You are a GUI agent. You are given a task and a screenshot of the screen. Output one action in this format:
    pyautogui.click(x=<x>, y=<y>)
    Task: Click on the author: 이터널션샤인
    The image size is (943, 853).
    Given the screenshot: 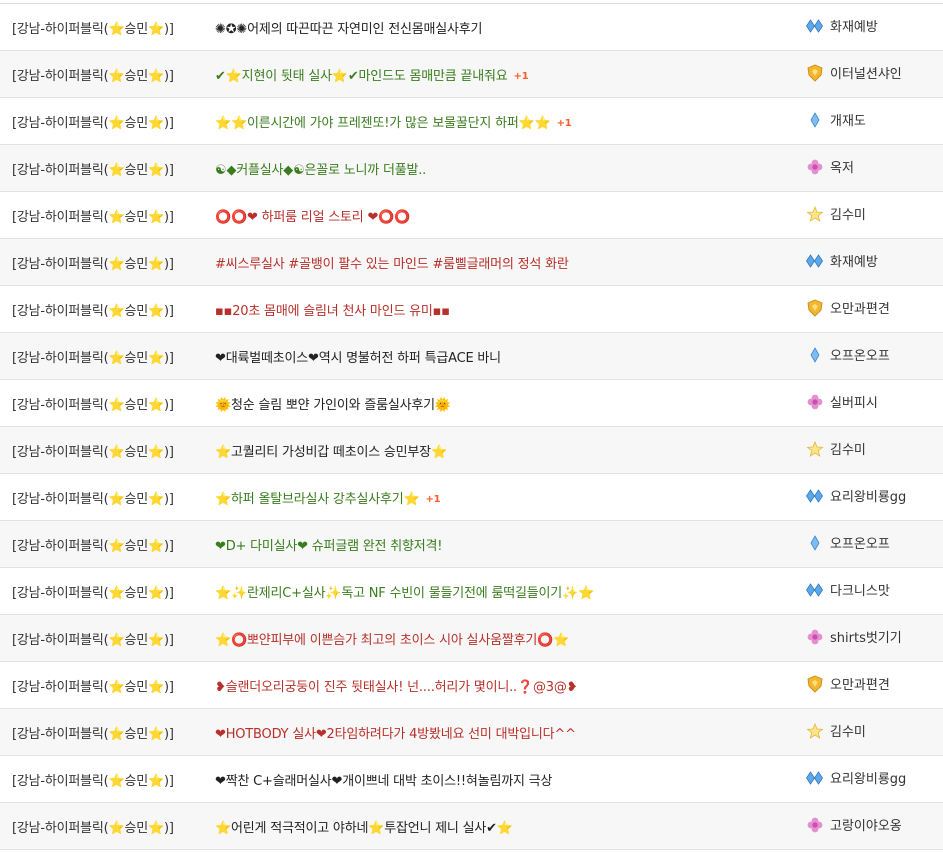 What is the action you would take?
    pyautogui.click(x=854, y=72)
    